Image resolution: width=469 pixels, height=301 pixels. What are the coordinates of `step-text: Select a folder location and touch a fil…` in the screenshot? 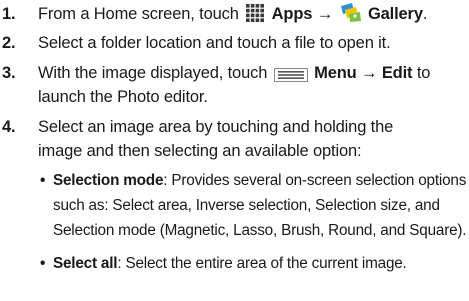 It's located at (214, 43).